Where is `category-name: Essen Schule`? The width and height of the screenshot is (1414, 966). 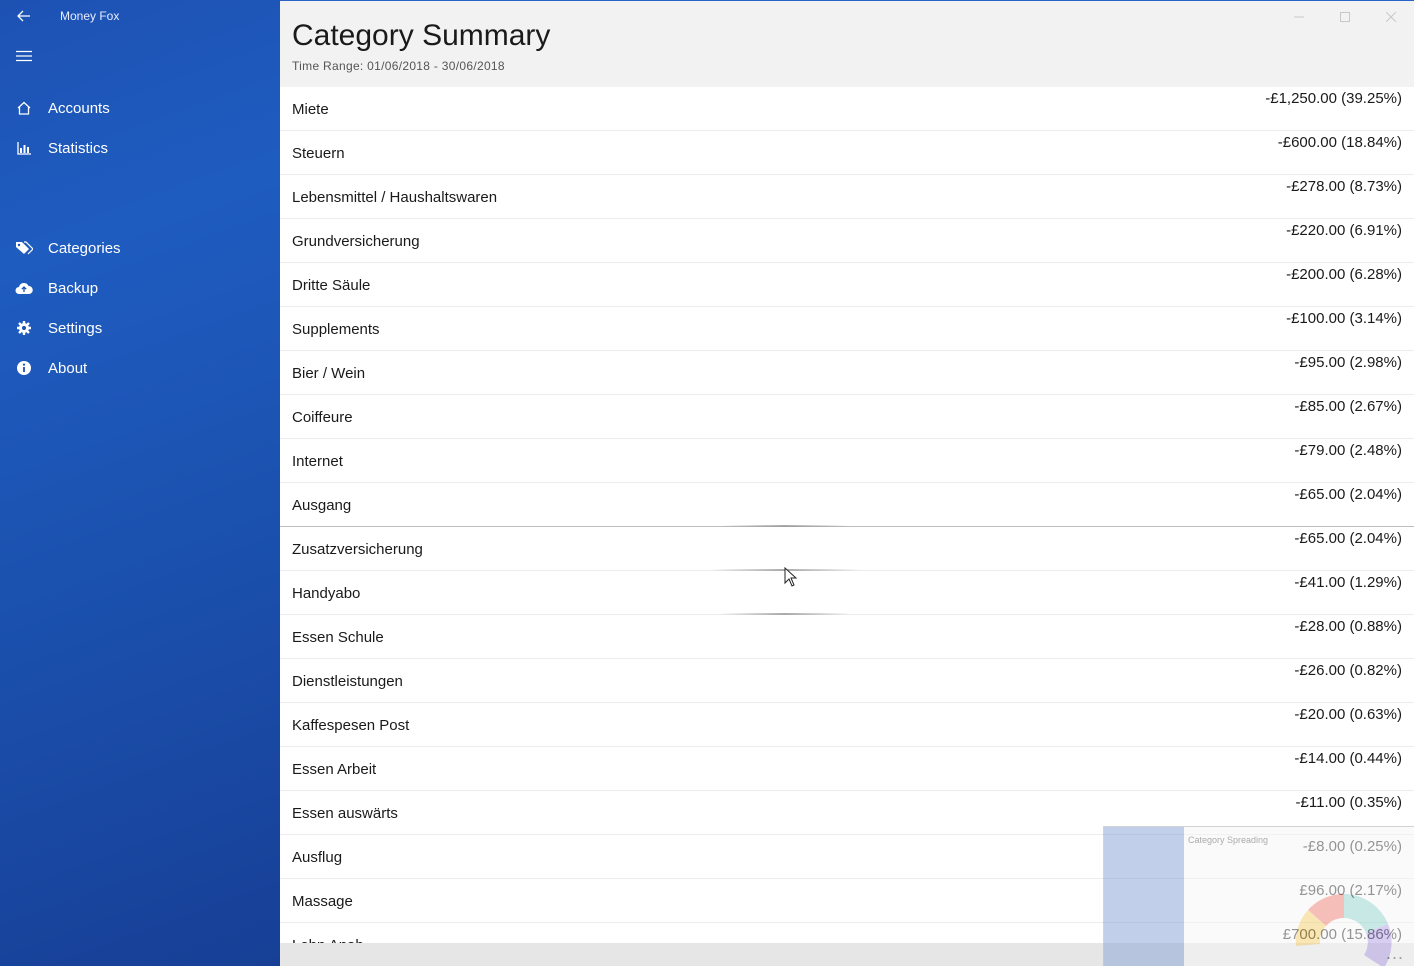 category-name: Essen Schule is located at coordinates (338, 637).